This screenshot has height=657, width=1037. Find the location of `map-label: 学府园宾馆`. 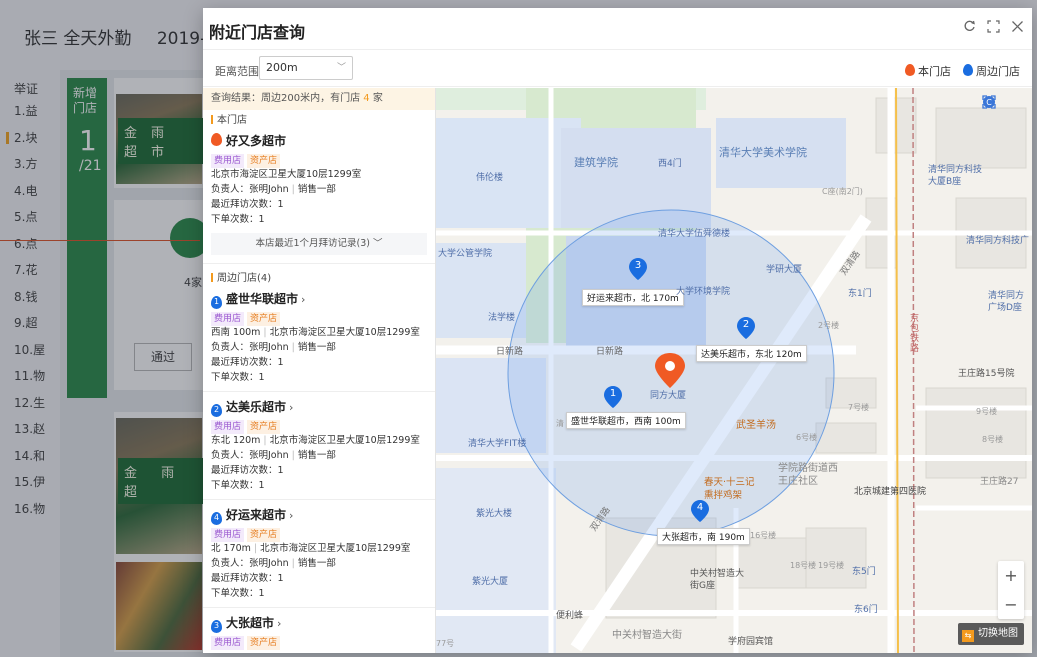

map-label: 学府园宾馆 is located at coordinates (751, 642).